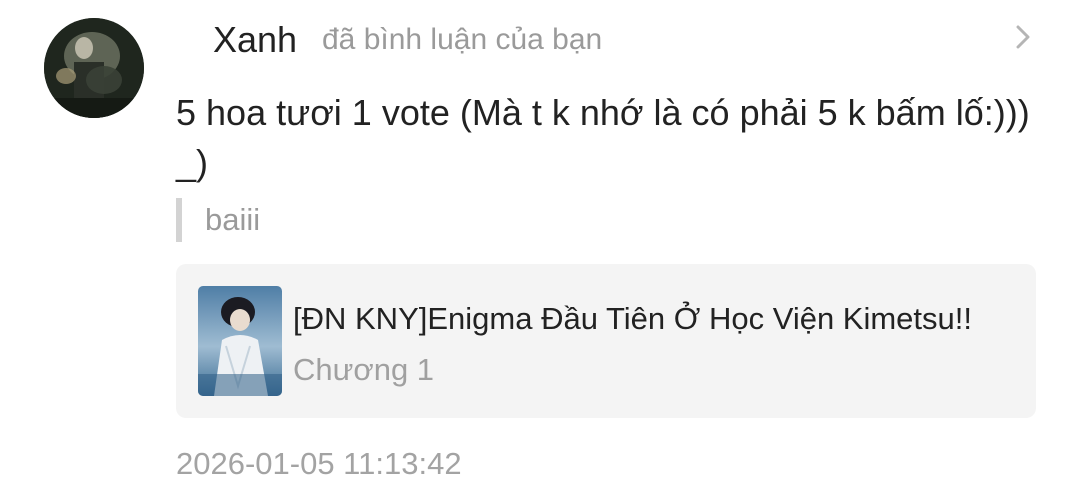 The height and width of the screenshot is (497, 1080). What do you see at coordinates (255, 40) in the screenshot?
I see `username: Xanh` at bounding box center [255, 40].